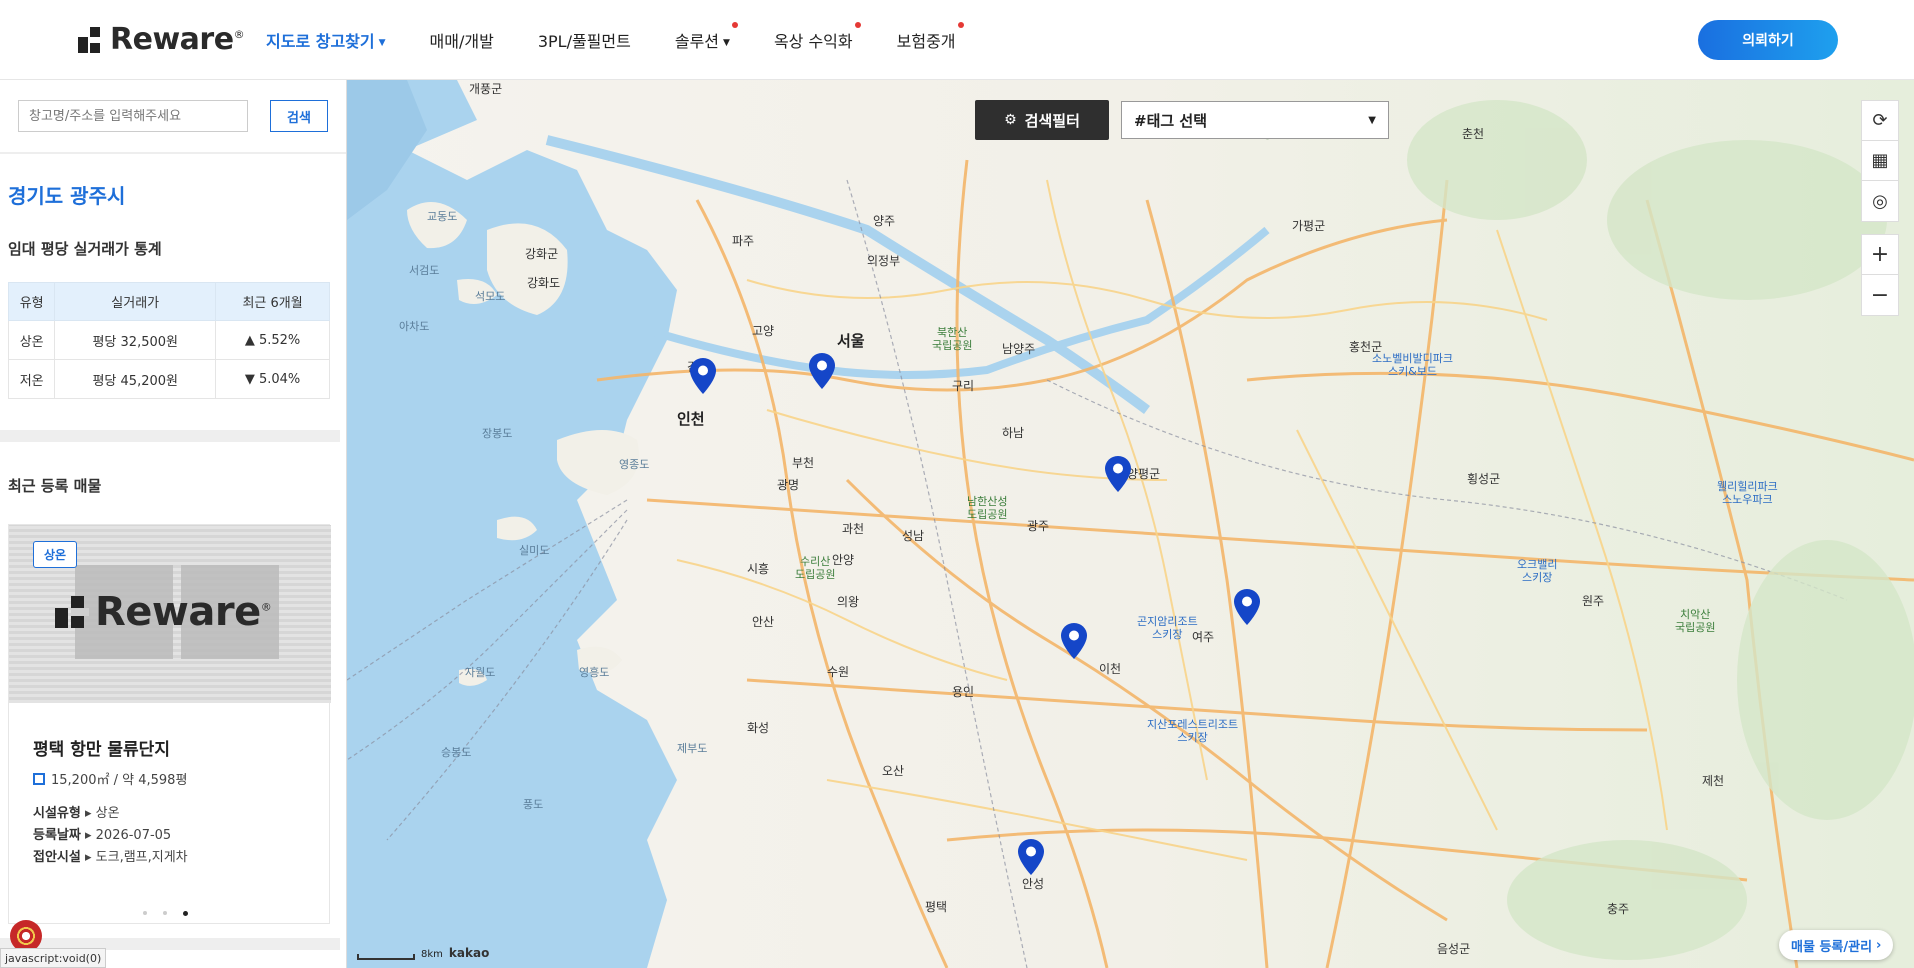 This screenshot has width=1914, height=968. I want to click on map-place-label: 제천, so click(1713, 781).